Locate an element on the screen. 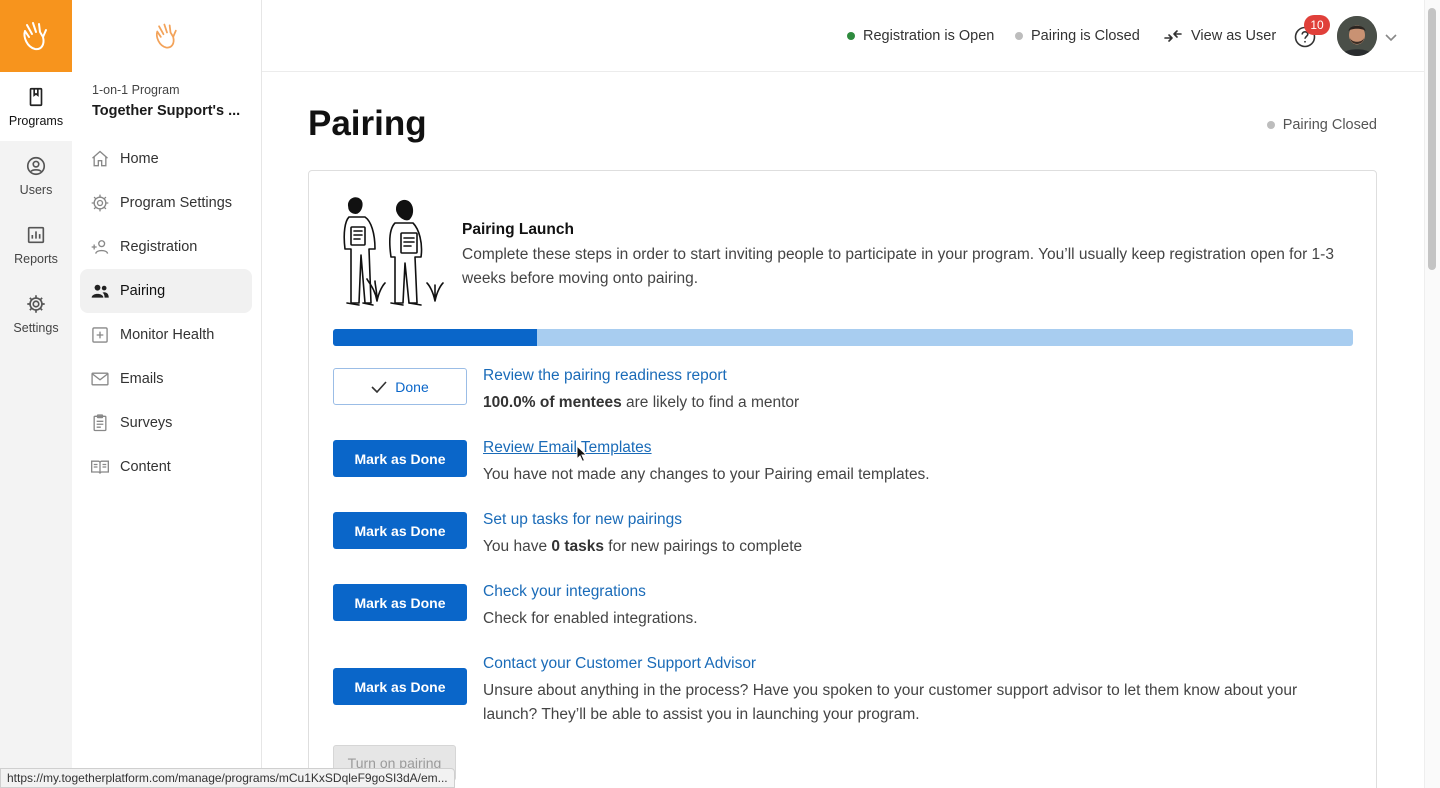  check-icon is located at coordinates (379, 386).